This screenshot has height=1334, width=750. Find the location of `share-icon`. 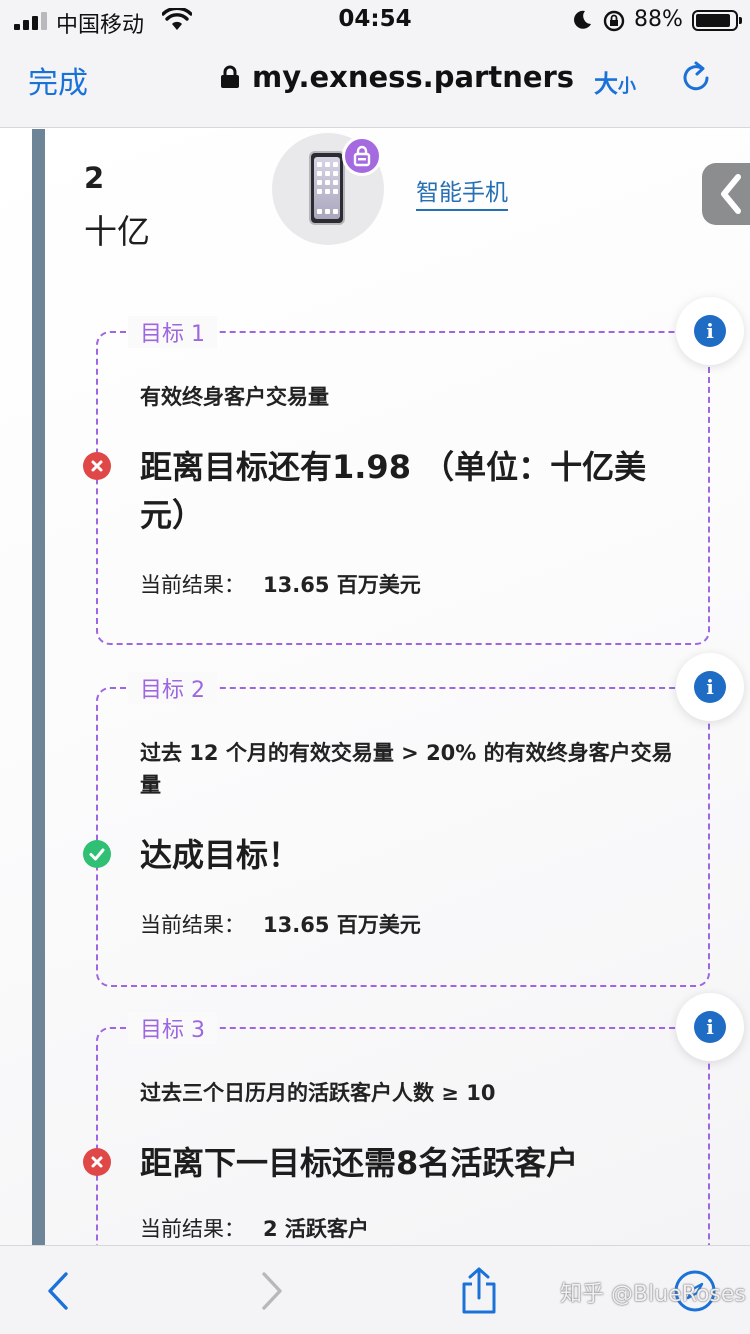

share-icon is located at coordinates (479, 1291).